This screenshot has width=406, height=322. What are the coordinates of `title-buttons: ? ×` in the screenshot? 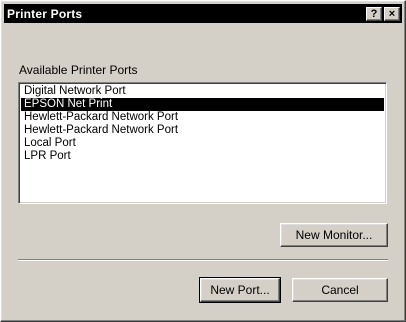 It's located at (384, 13).